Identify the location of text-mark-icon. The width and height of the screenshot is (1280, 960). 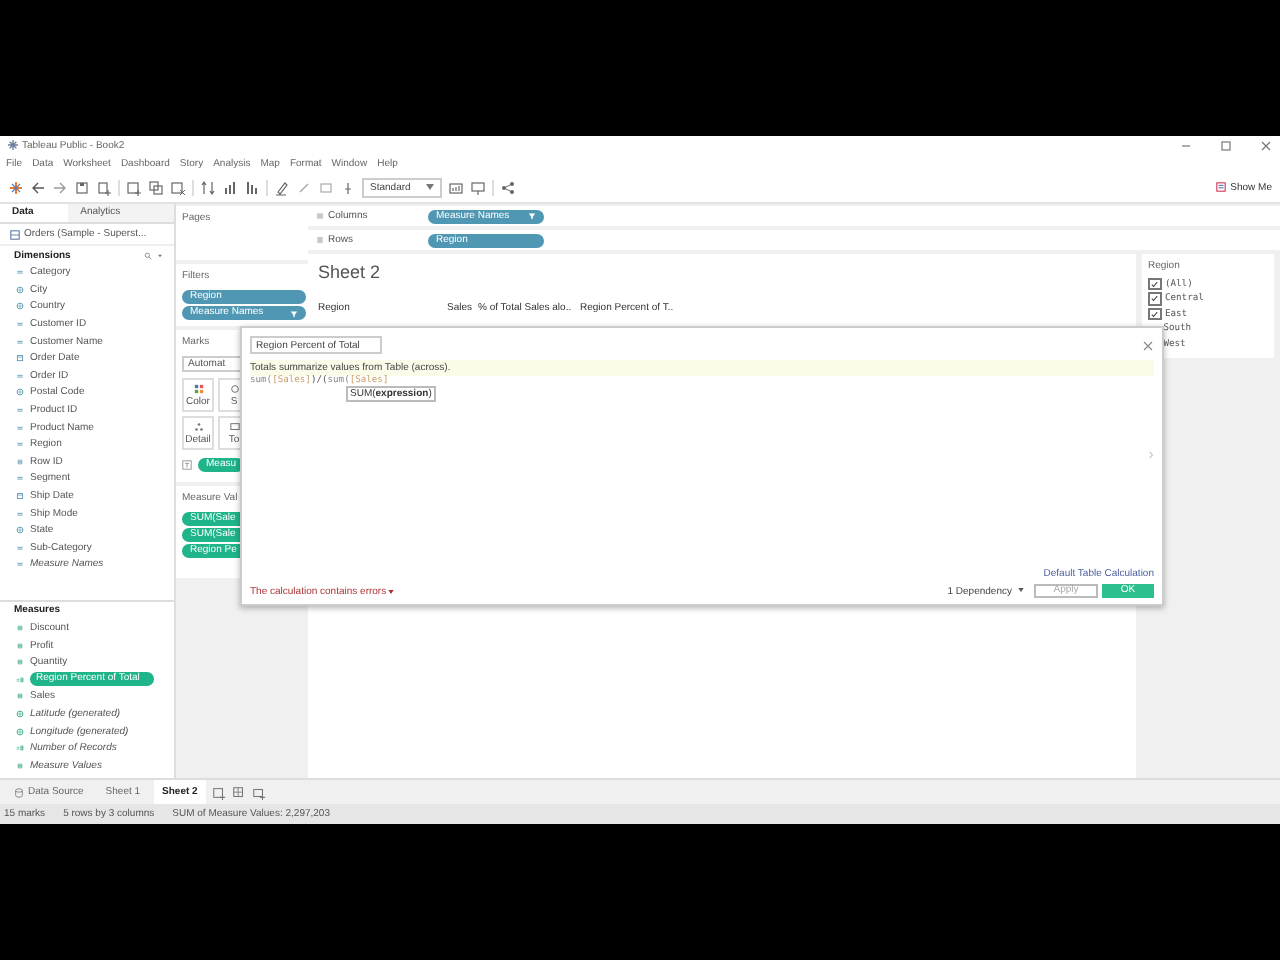
(187, 465).